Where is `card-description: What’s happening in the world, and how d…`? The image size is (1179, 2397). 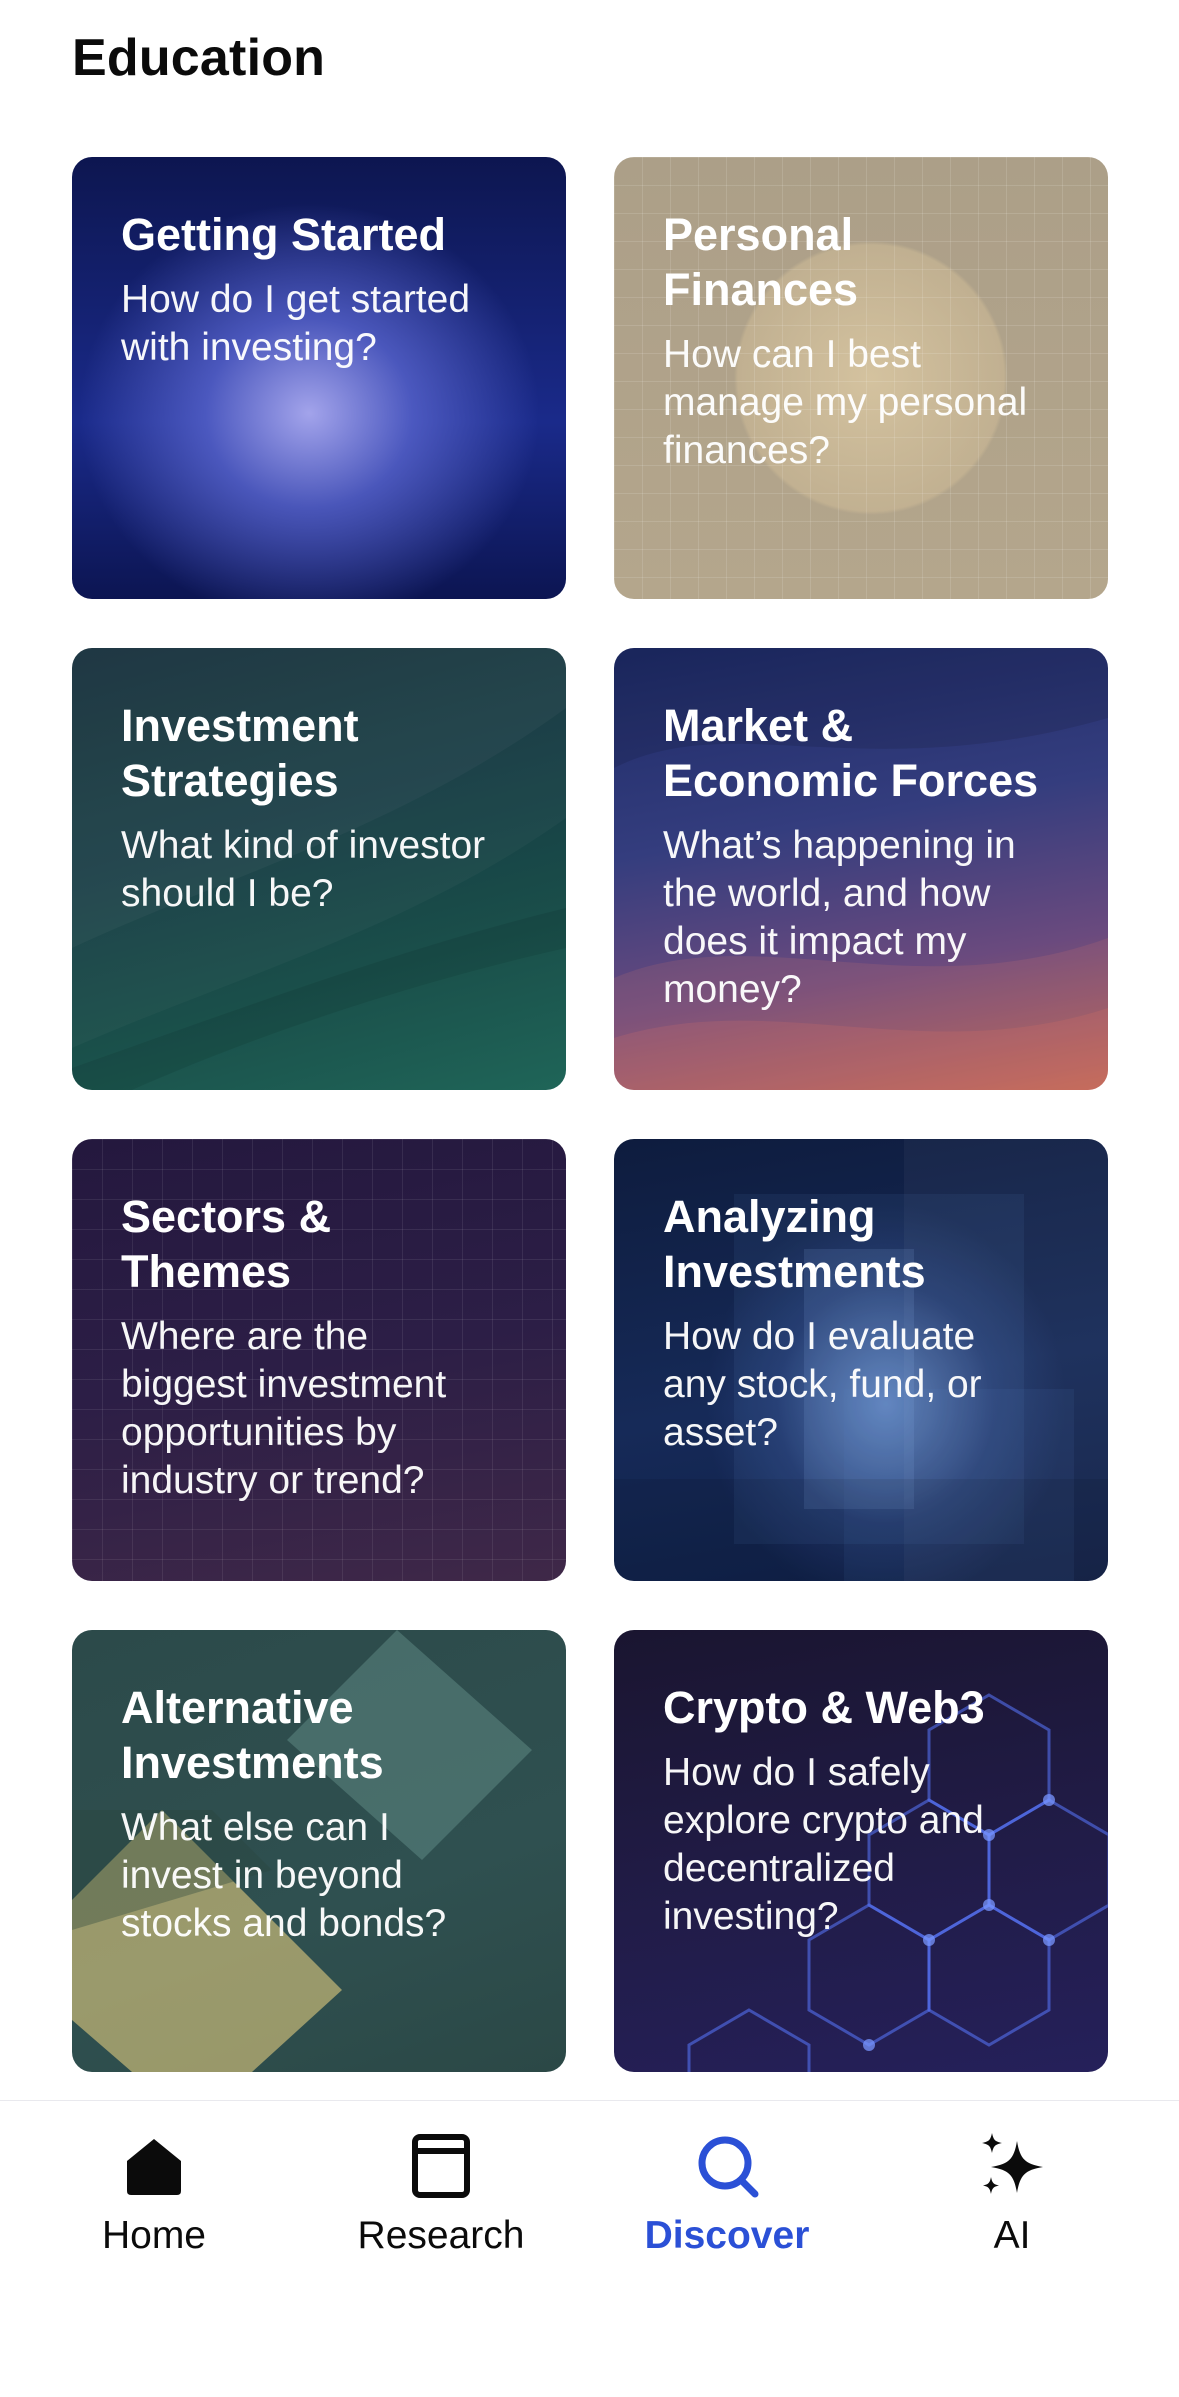
card-description: What’s happening in the world, and how d… is located at coordinates (839, 917).